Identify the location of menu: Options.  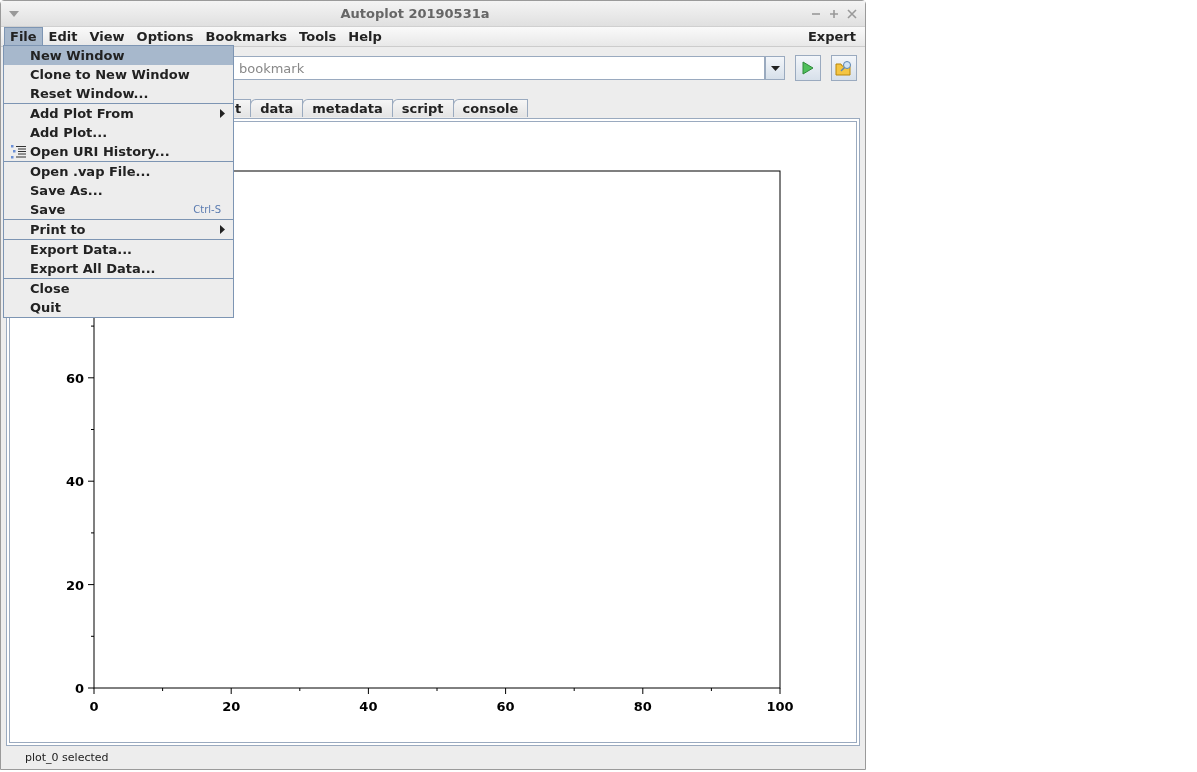
(165, 37).